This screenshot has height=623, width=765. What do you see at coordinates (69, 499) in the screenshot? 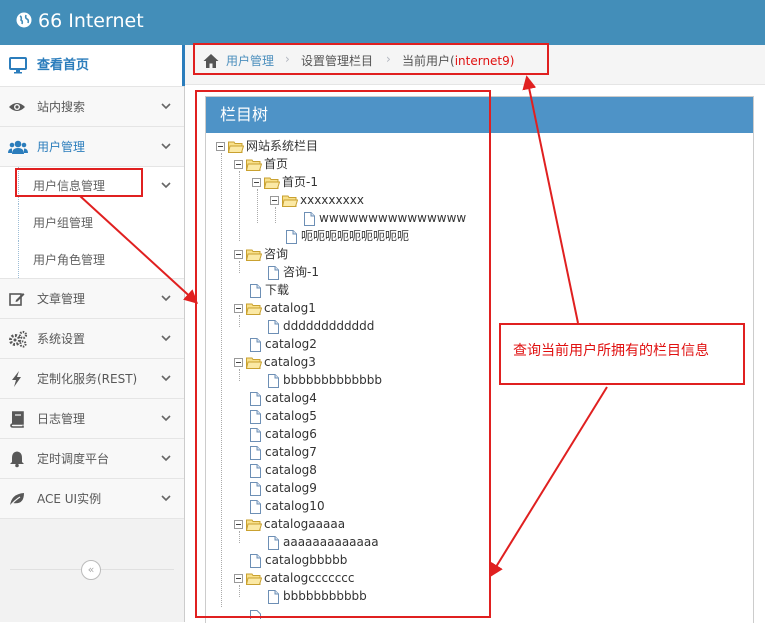
I see `sidebar-item-label: ACE UI实例` at bounding box center [69, 499].